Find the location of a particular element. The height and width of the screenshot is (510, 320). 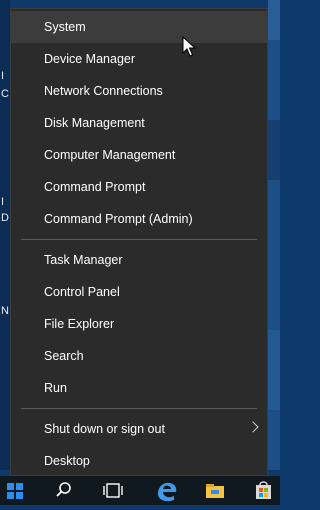

menu-item-shut-down-or-sign-out: Shut down or sign out is located at coordinates (139, 429).